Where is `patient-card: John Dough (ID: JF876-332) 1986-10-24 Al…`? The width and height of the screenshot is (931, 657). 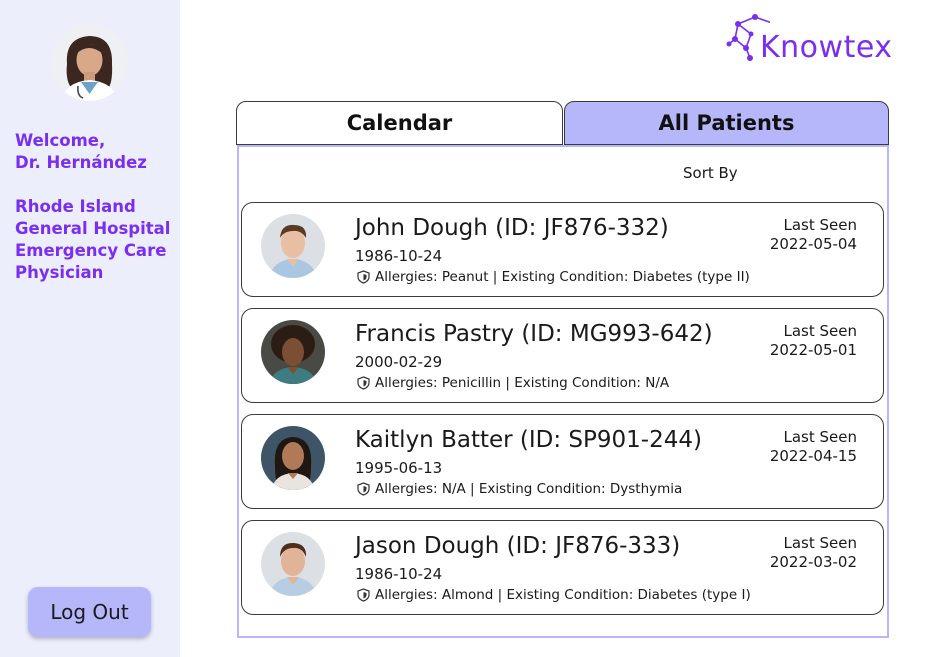 patient-card: John Dough (ID: JF876-332) 1986-10-24 Al… is located at coordinates (562, 249).